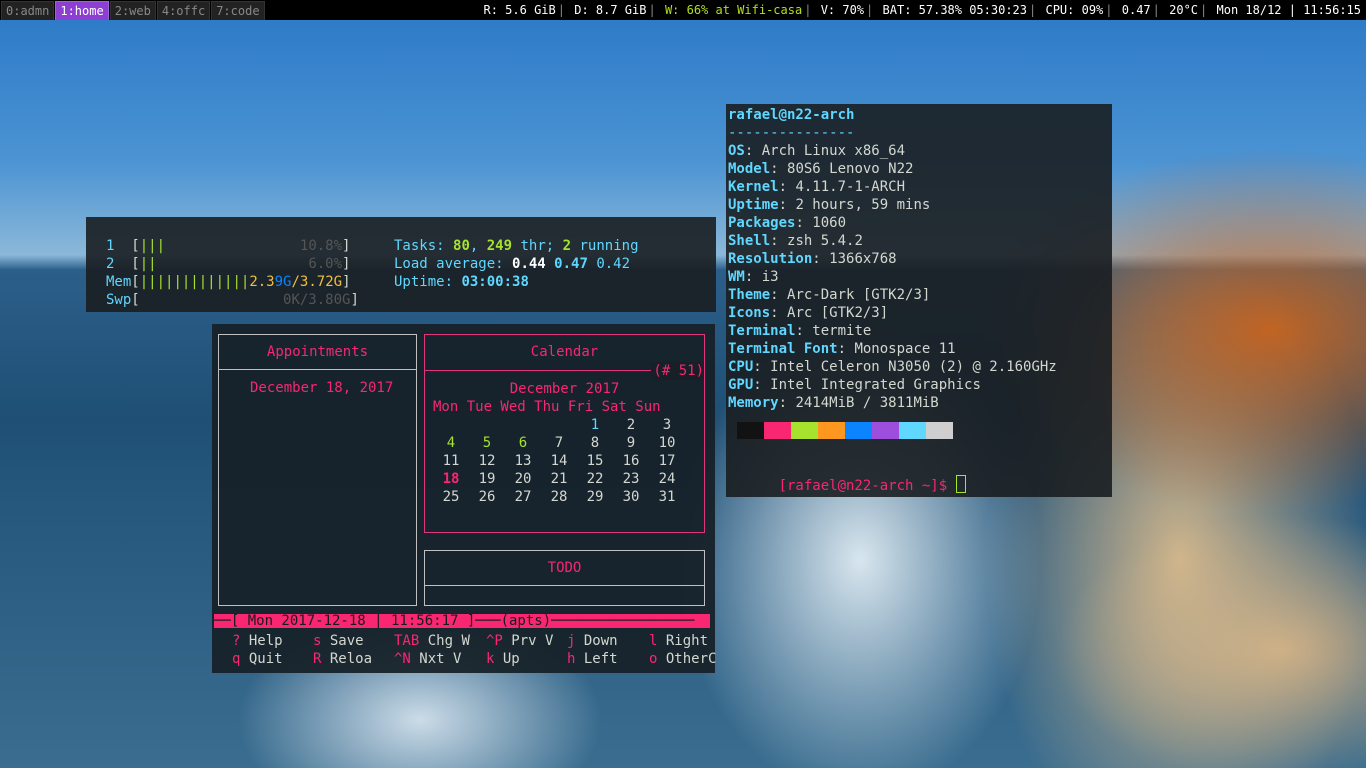 Image resolution: width=1366 pixels, height=768 pixels. Describe the element at coordinates (667, 479) in the screenshot. I see `calendar-day: 24` at that location.